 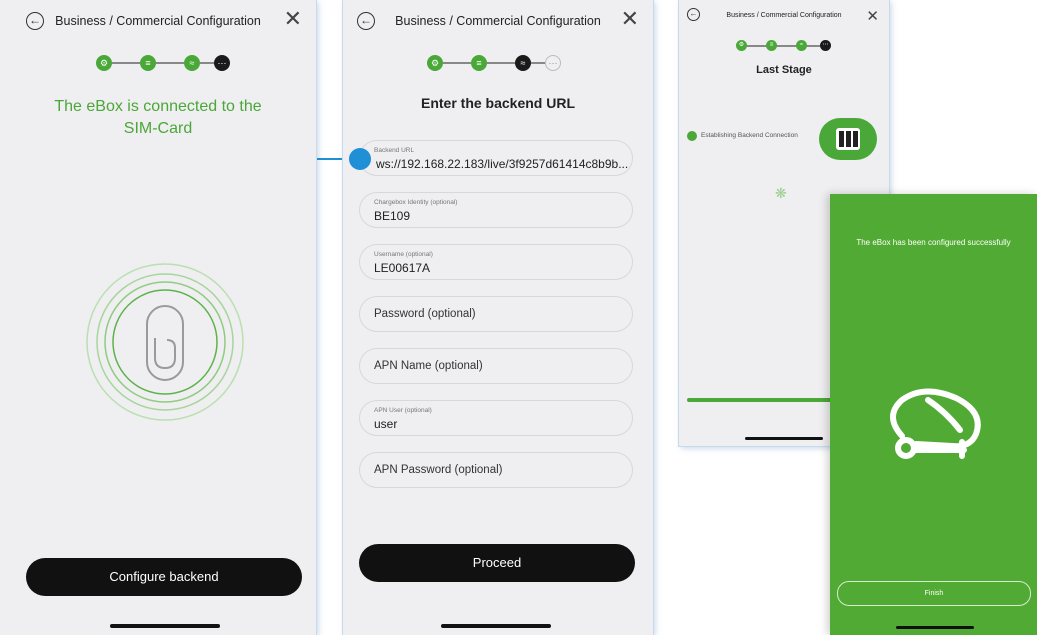 I want to click on ebox-logo-icon, so click(x=935, y=423).